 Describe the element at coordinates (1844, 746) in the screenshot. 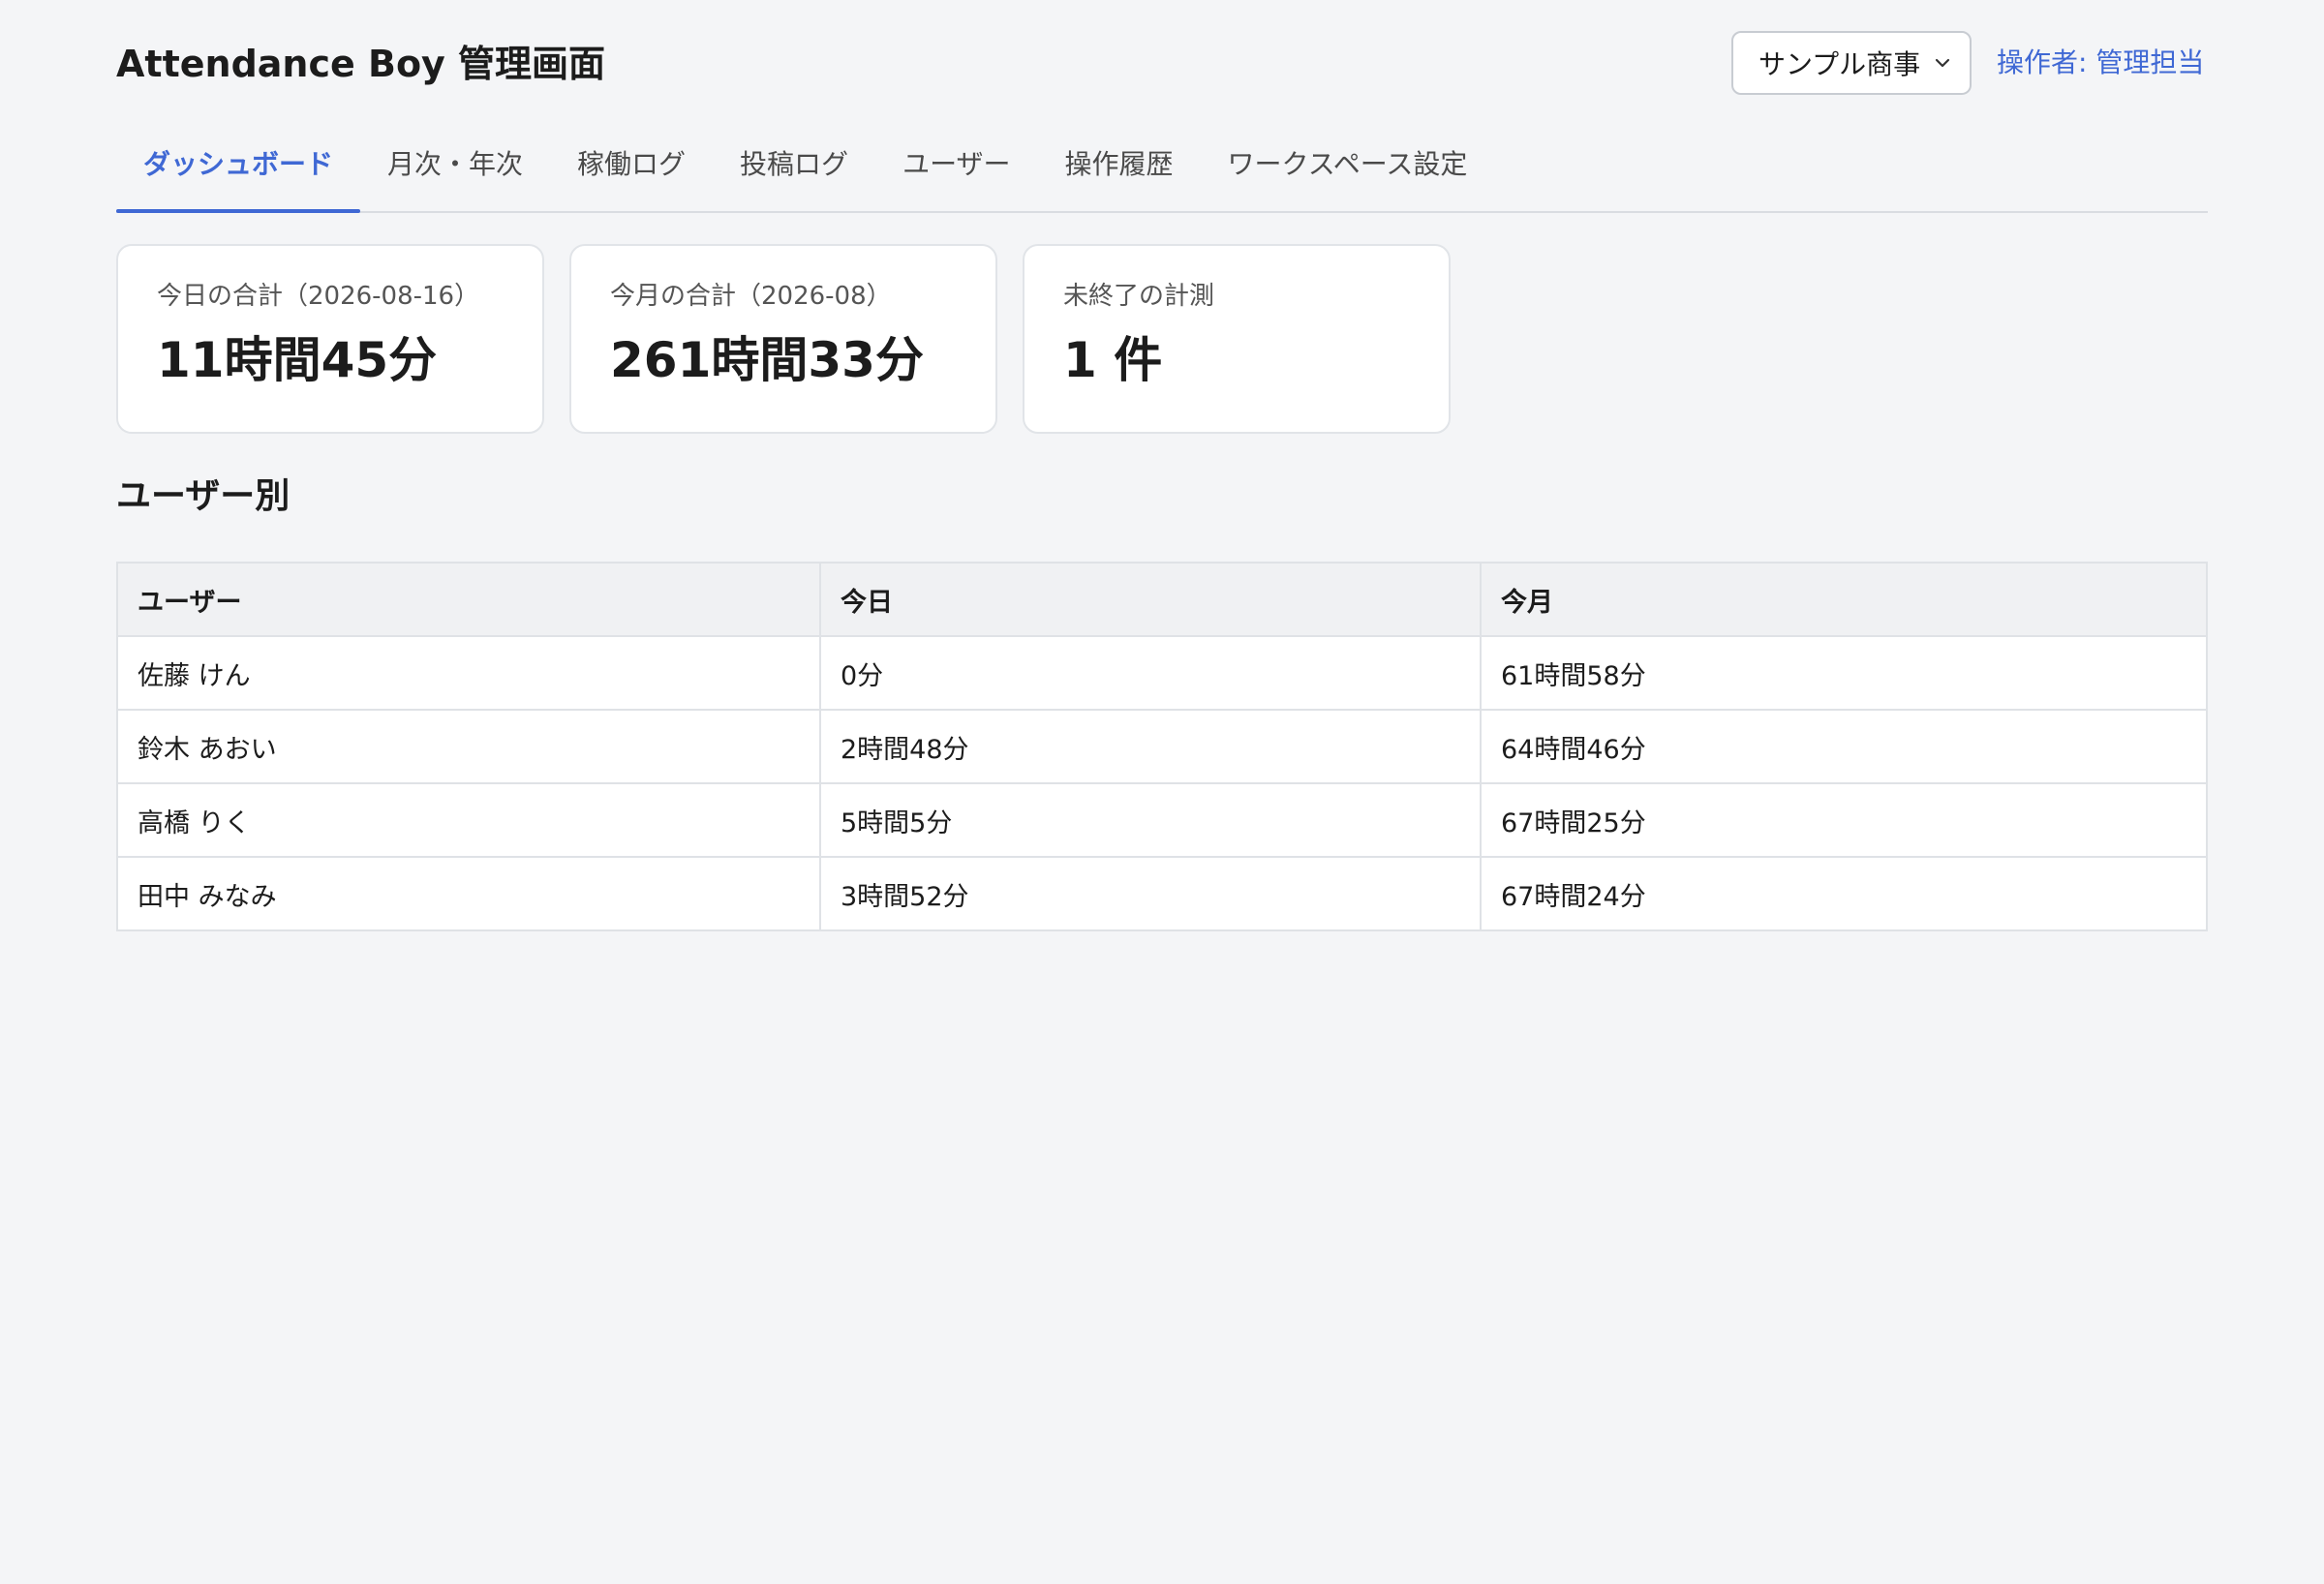

I see `cell-month: 64時間46分` at that location.